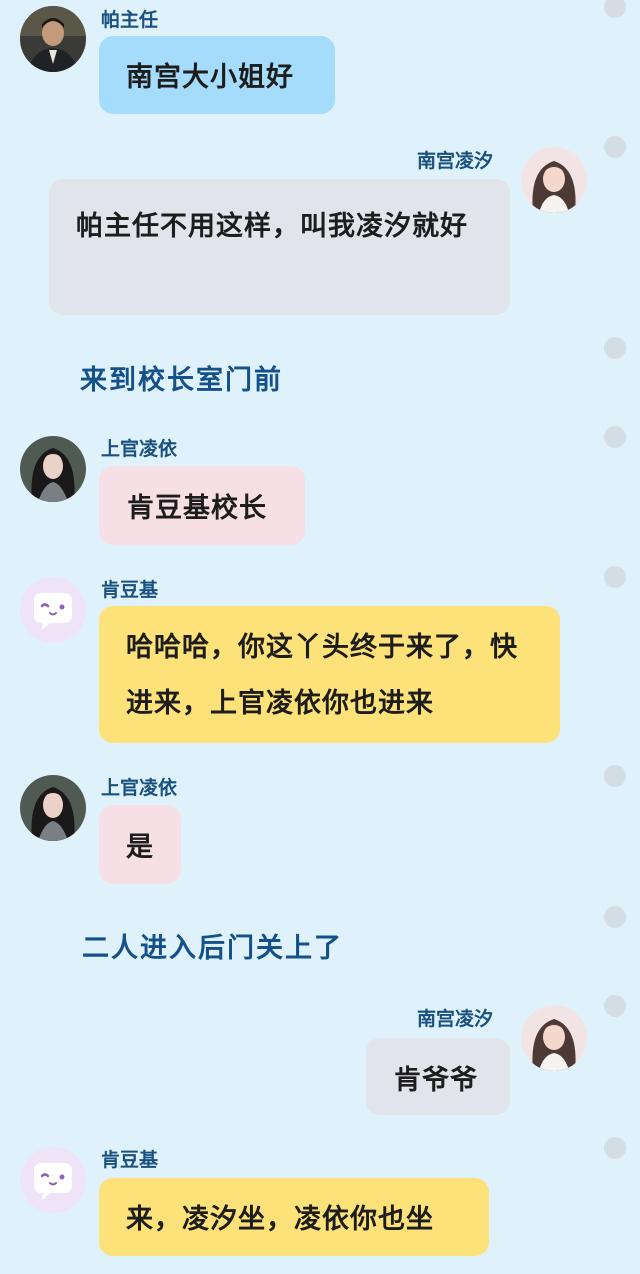 The width and height of the screenshot is (640, 1274). What do you see at coordinates (140, 847) in the screenshot?
I see `message-text: 是` at bounding box center [140, 847].